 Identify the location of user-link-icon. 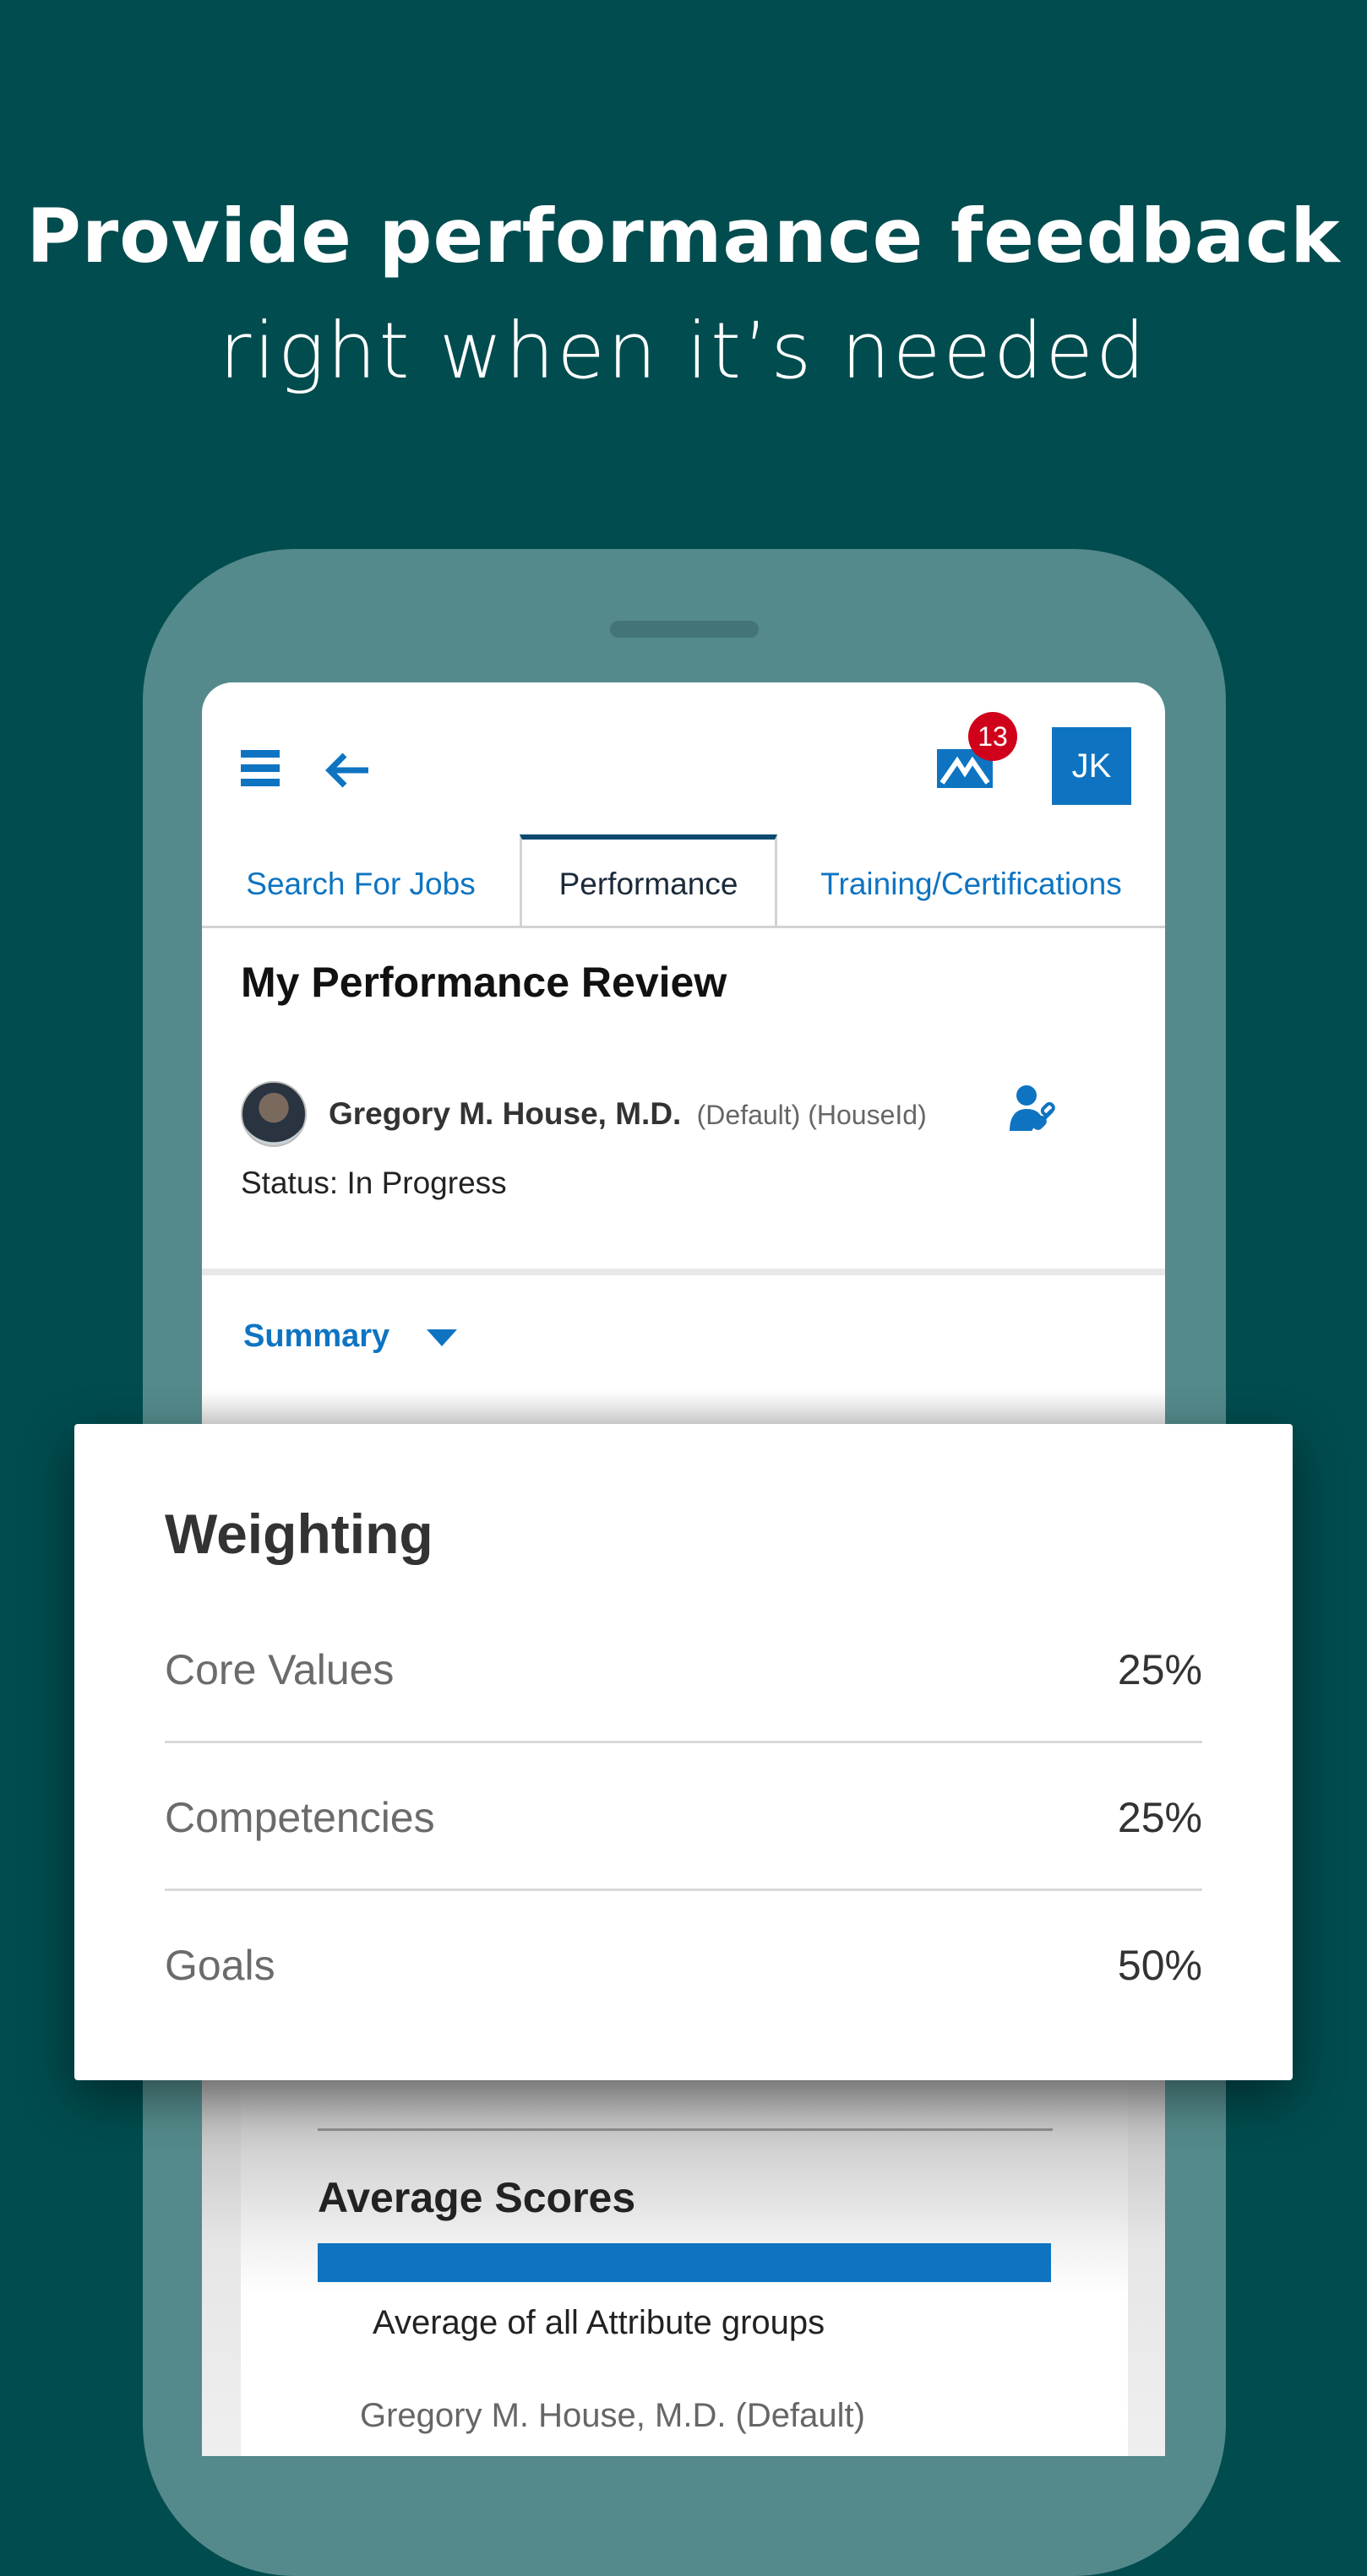
(1033, 1109).